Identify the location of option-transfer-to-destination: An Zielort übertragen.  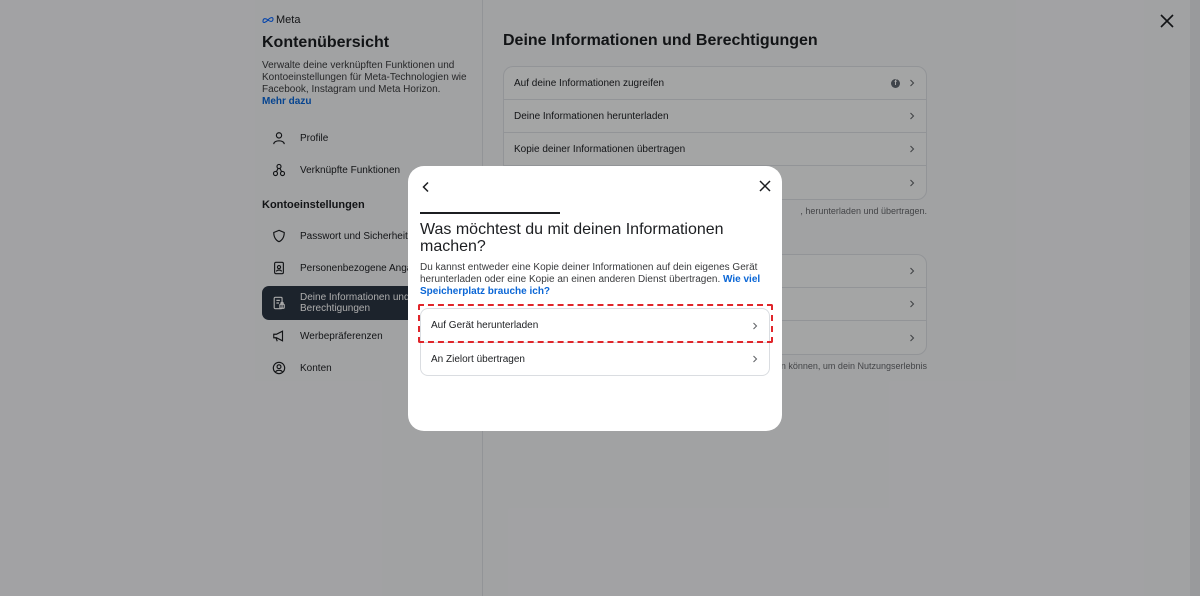
(595, 358).